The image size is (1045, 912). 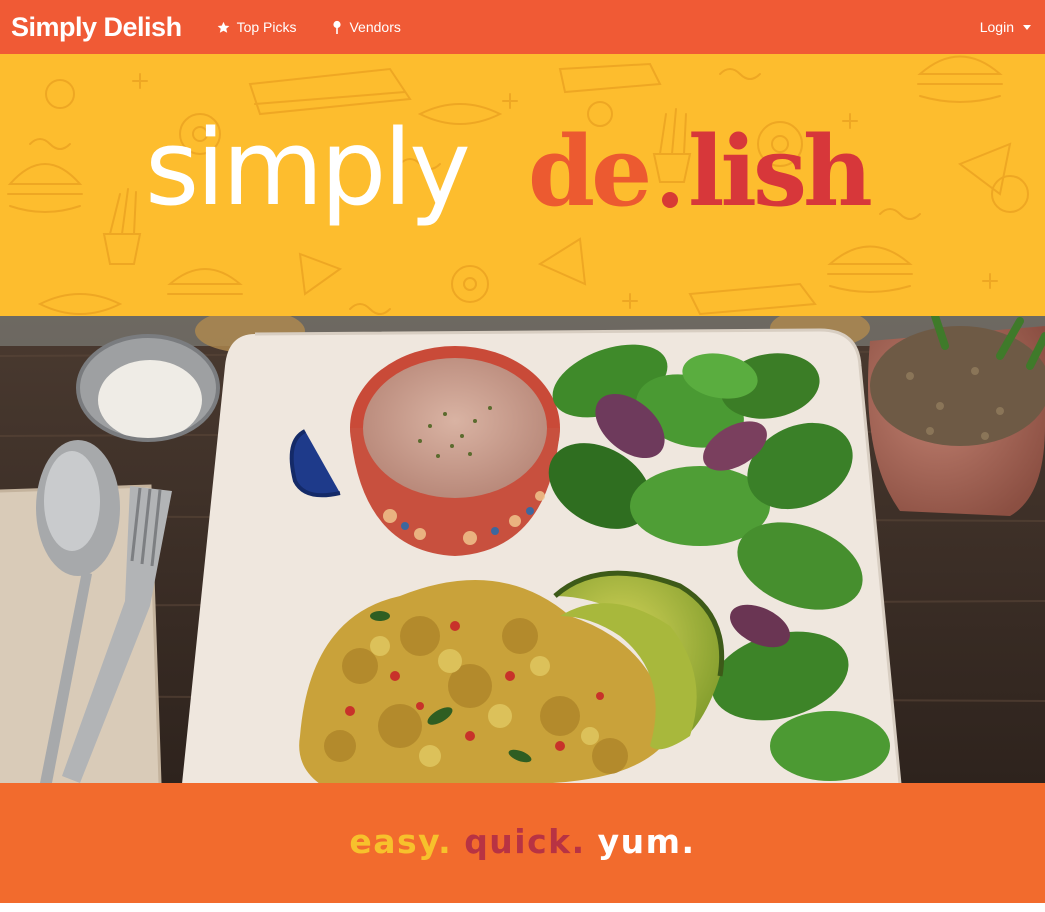 I want to click on star-icon, so click(x=223, y=27).